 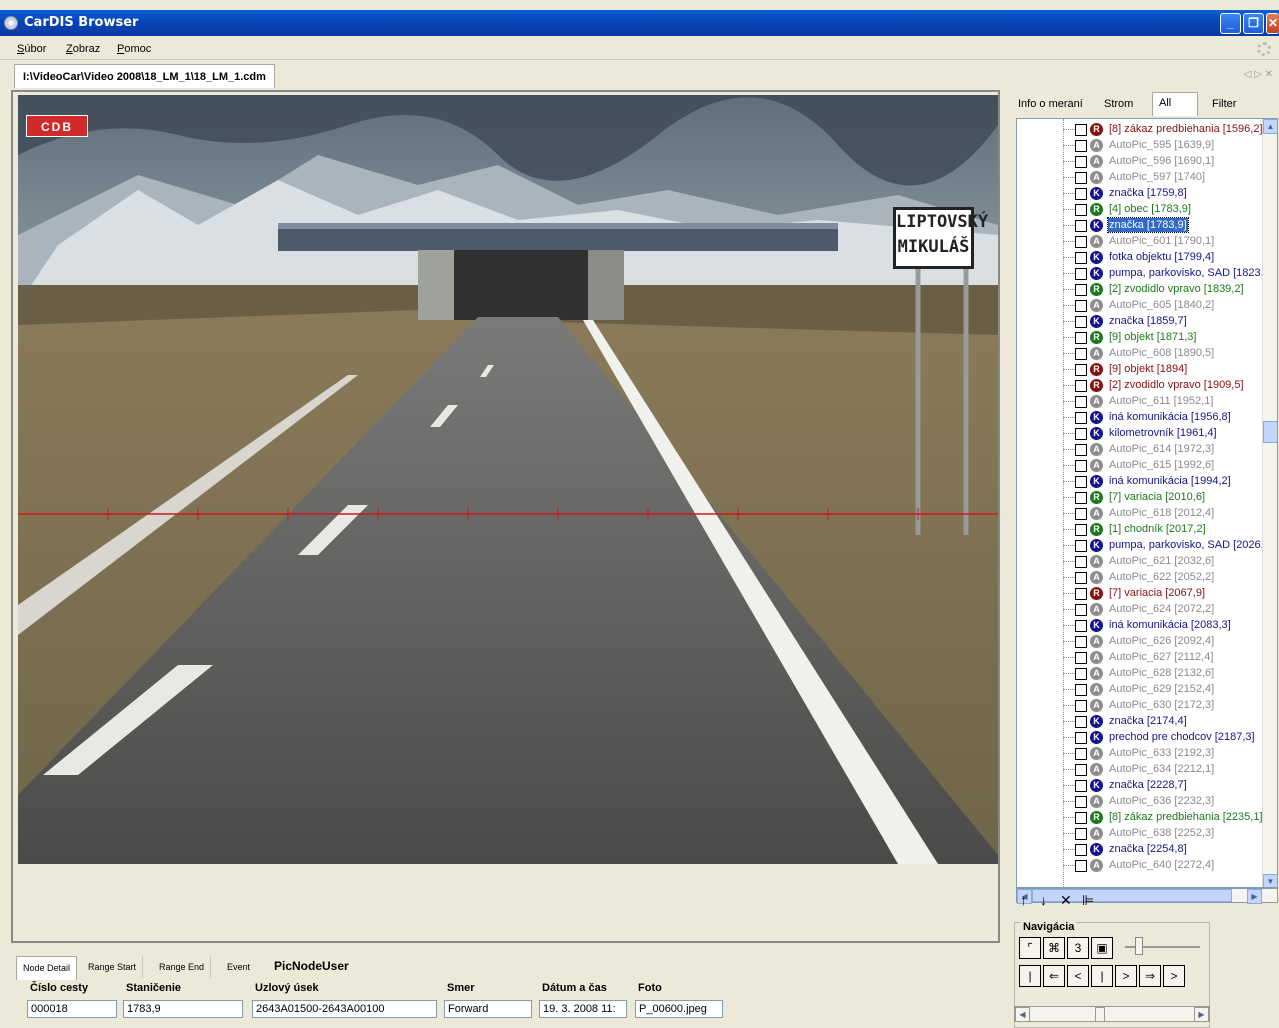 I want to click on road-number-field: 000018, so click(x=72, y=1009).